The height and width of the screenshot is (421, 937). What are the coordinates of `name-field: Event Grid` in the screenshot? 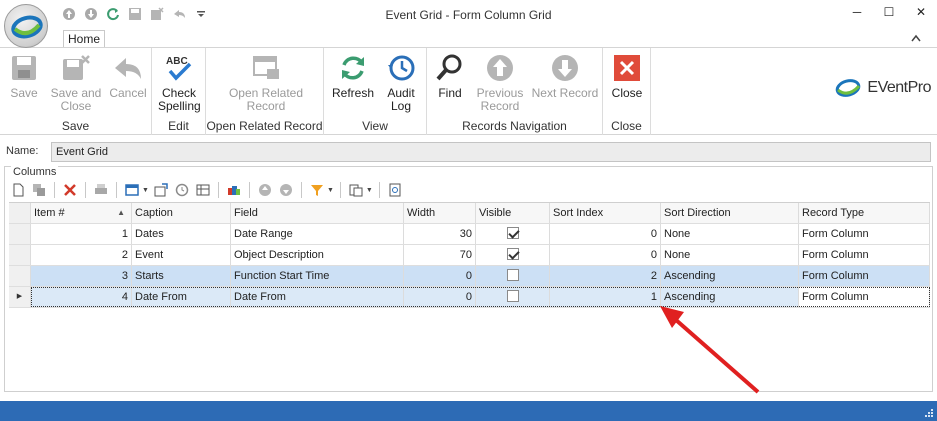 It's located at (491, 152).